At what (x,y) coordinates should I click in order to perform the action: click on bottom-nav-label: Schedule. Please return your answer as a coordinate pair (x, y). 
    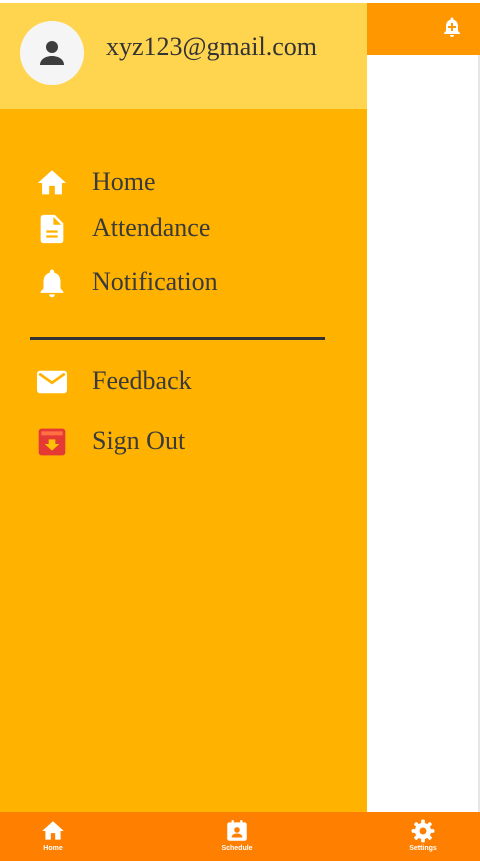
    Looking at the image, I should click on (237, 848).